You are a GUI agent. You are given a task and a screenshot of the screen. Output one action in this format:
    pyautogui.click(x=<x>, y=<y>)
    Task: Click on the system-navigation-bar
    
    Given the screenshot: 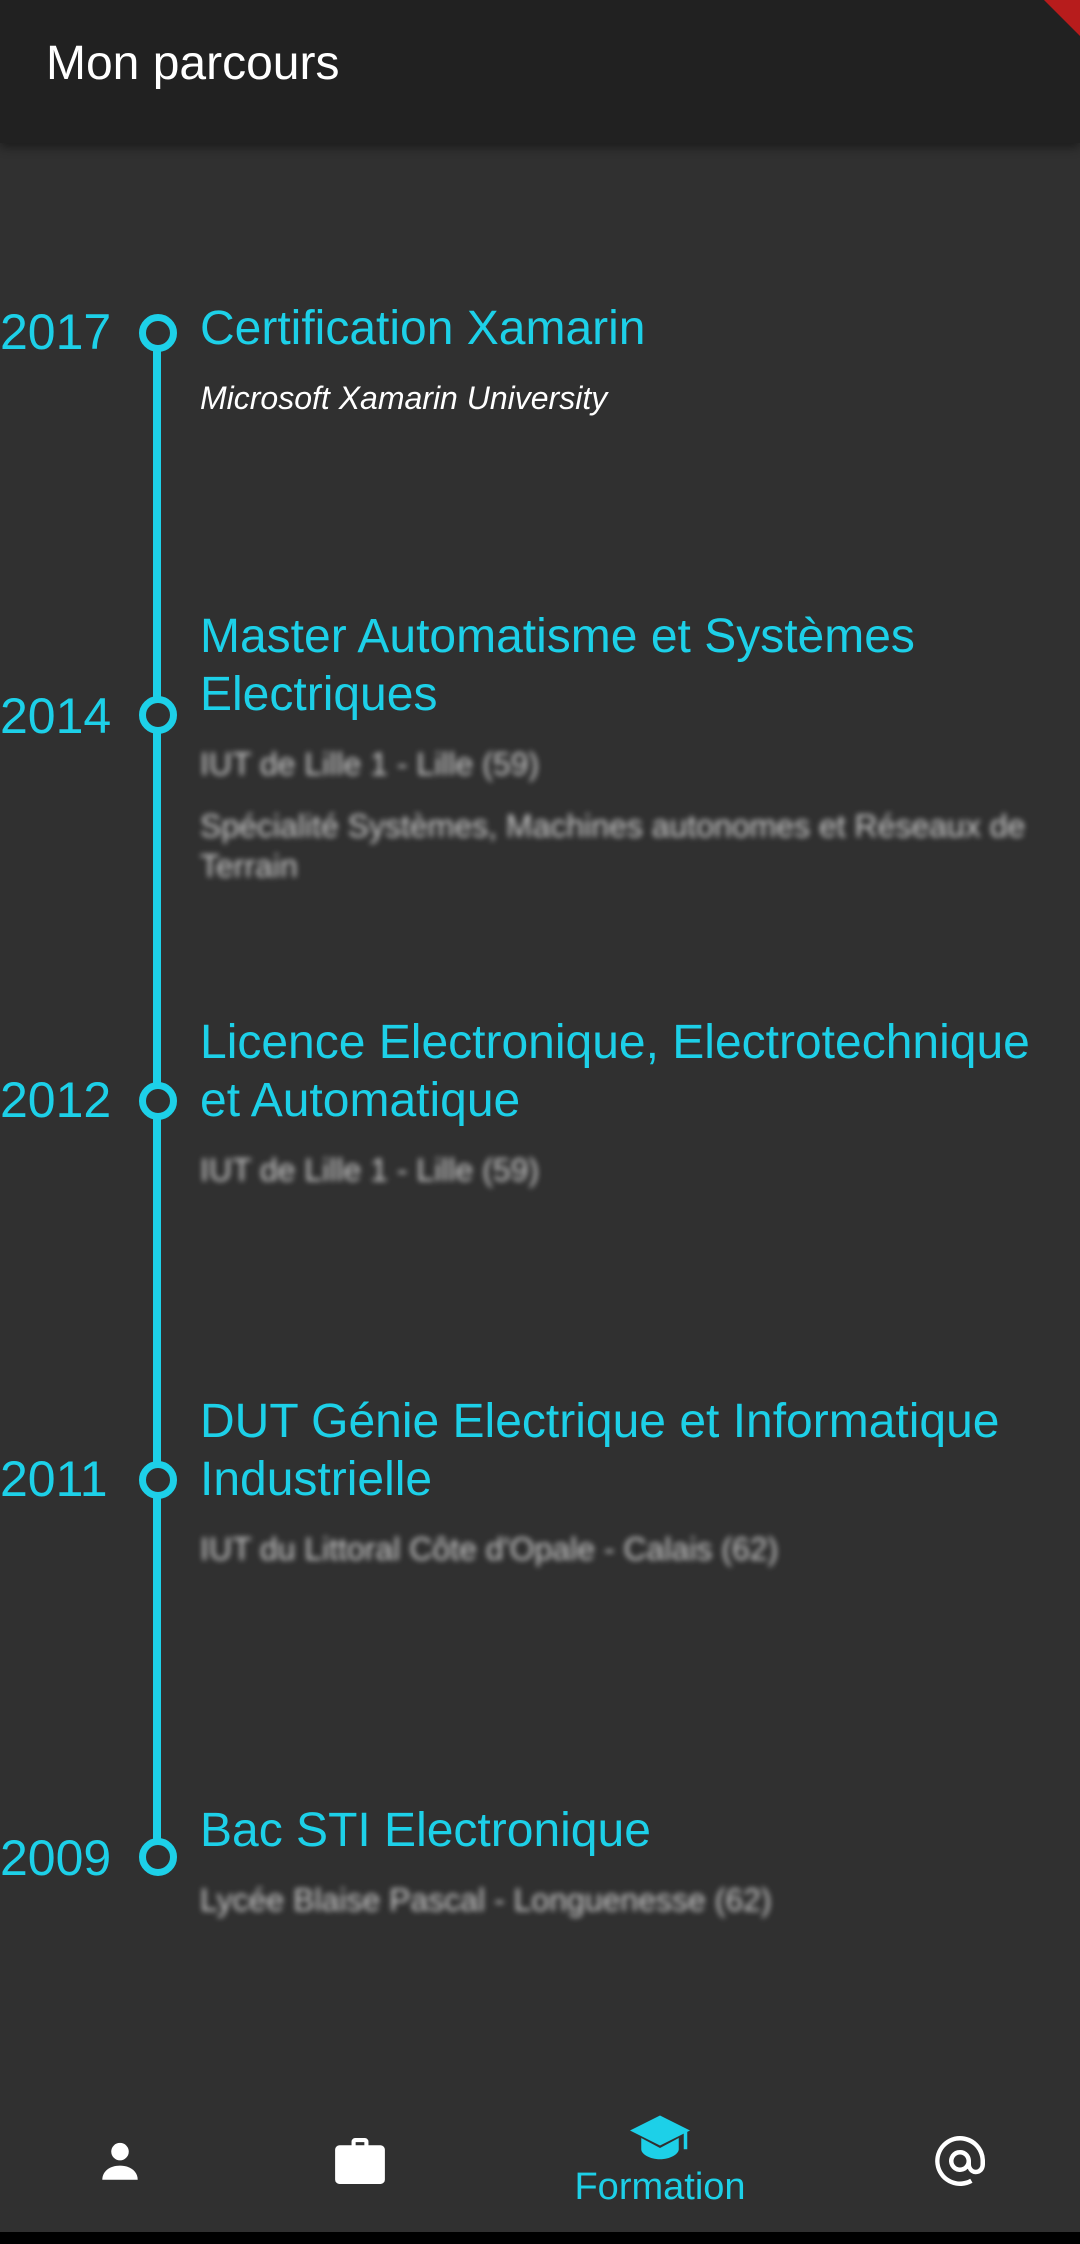 What is the action you would take?
    pyautogui.click(x=540, y=2238)
    